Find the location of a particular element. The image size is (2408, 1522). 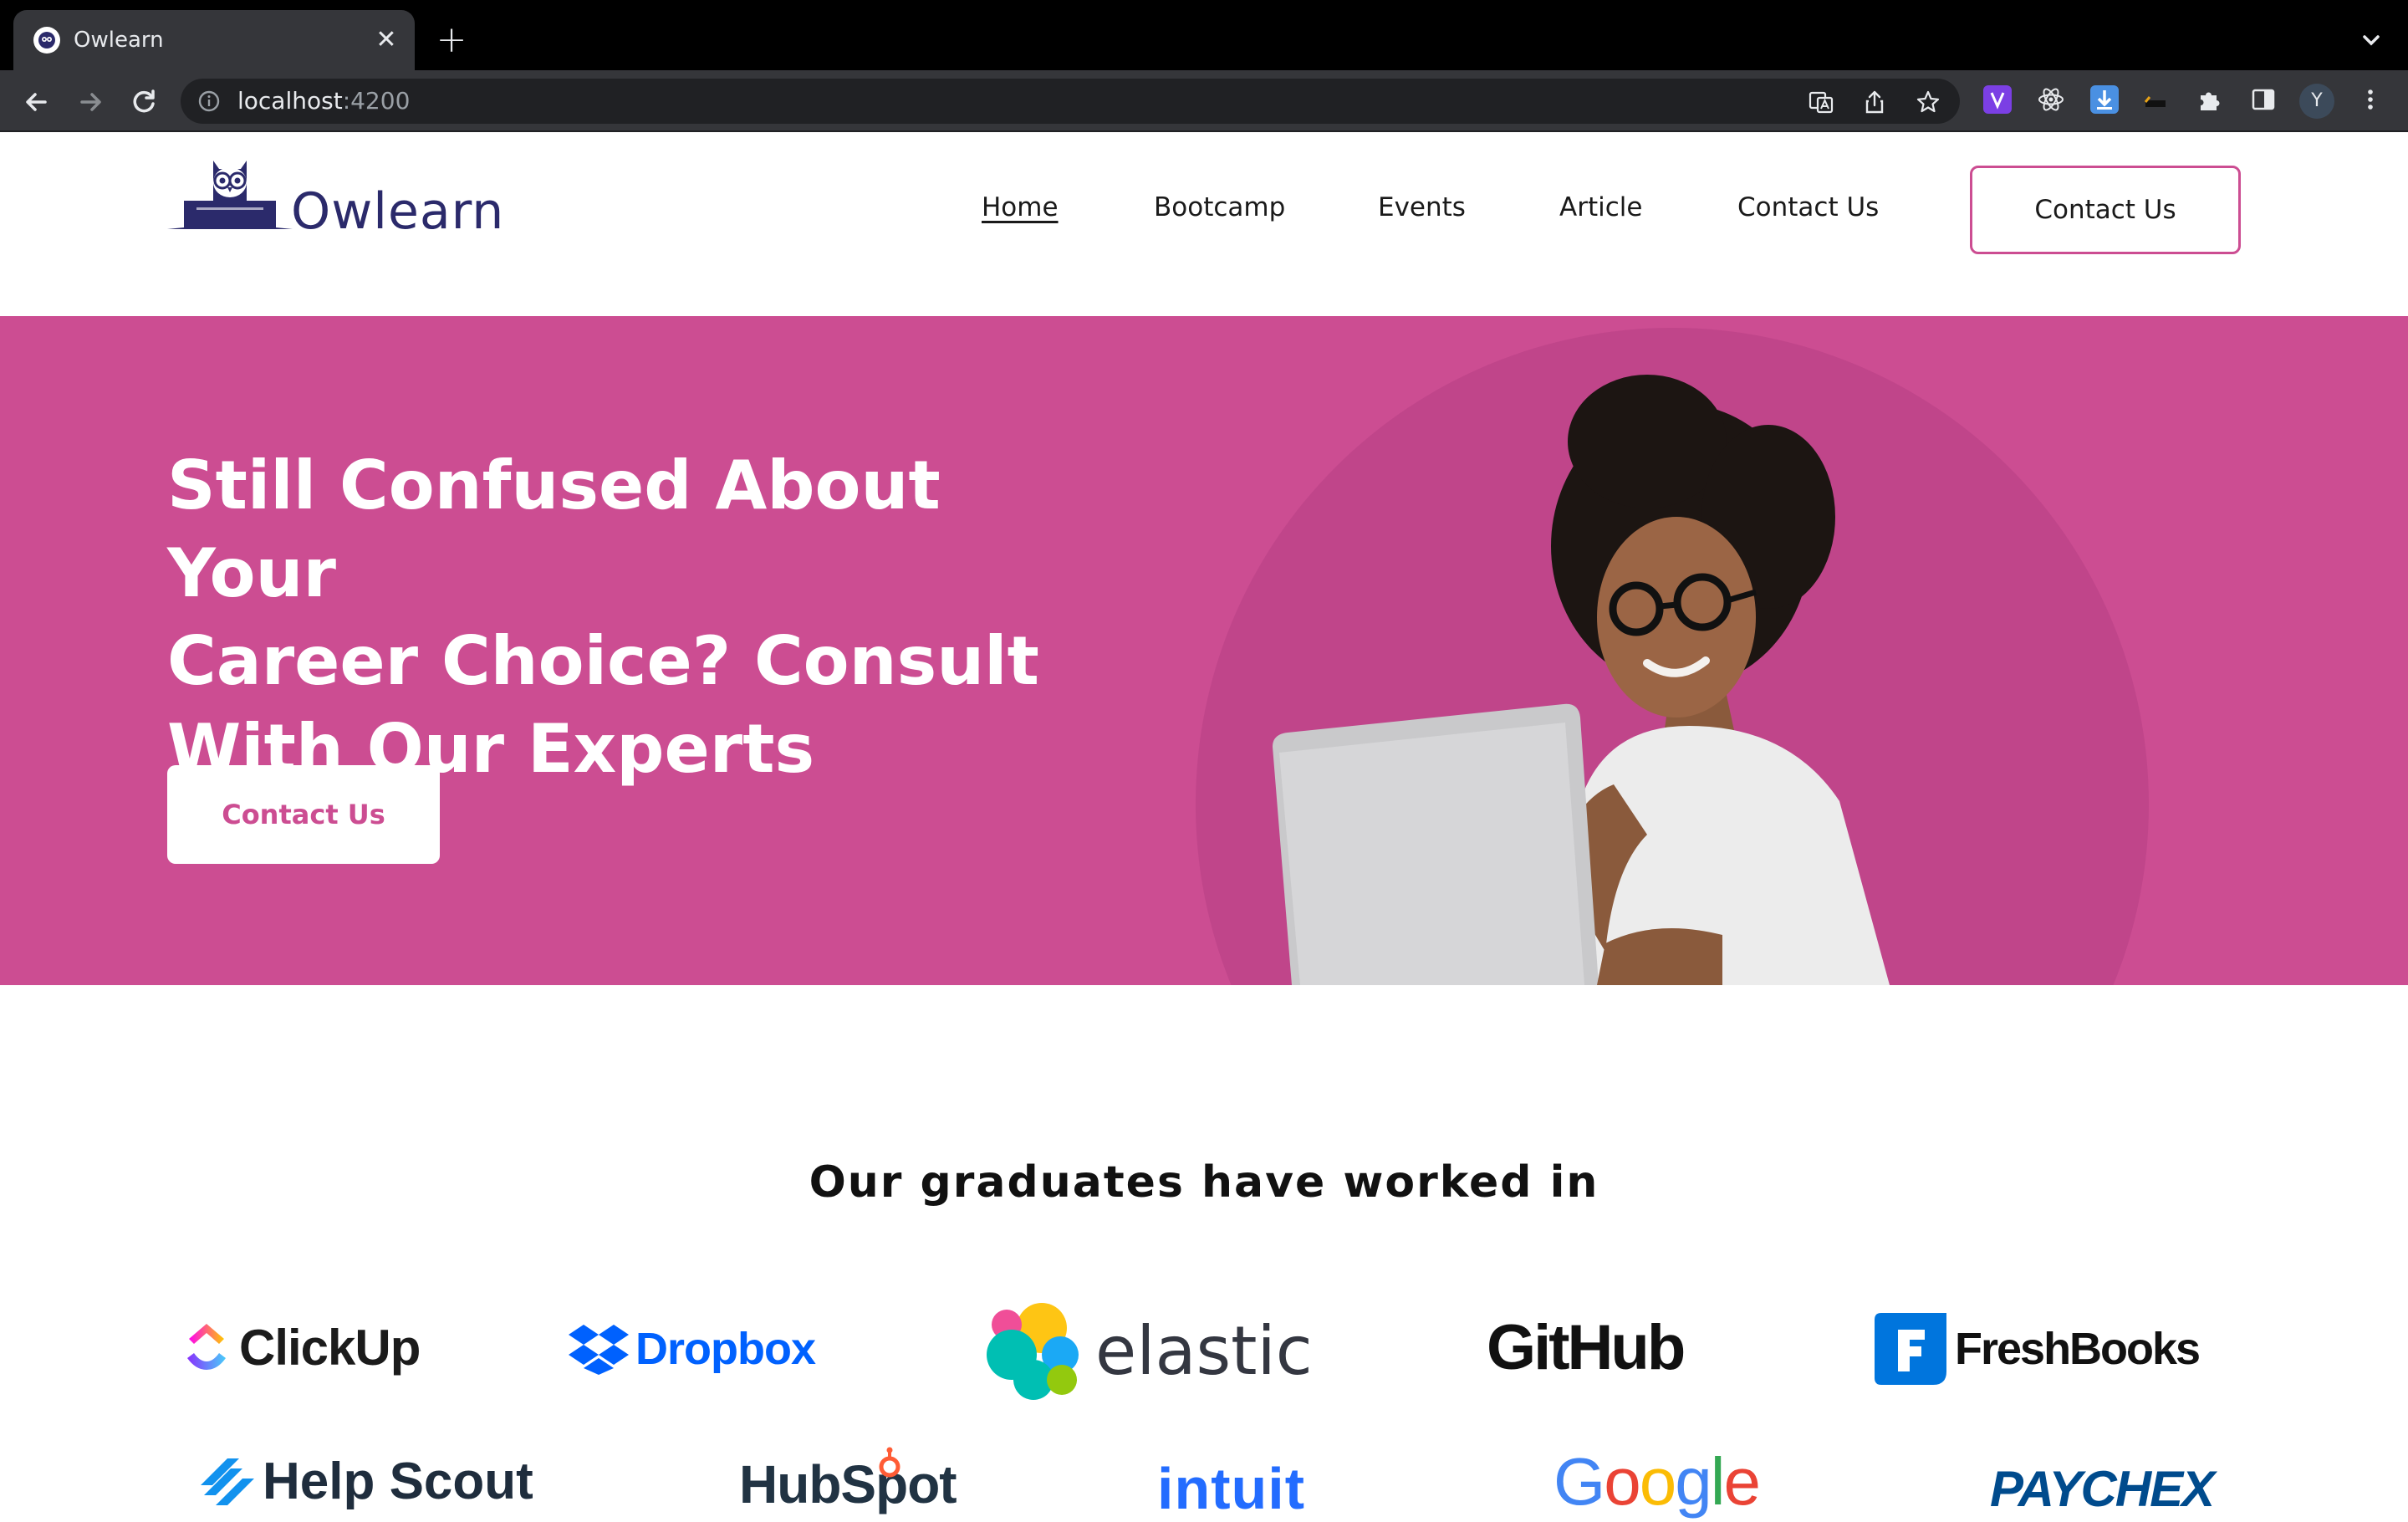

hubspot-logo: HubSpot is located at coordinates (848, 1481).